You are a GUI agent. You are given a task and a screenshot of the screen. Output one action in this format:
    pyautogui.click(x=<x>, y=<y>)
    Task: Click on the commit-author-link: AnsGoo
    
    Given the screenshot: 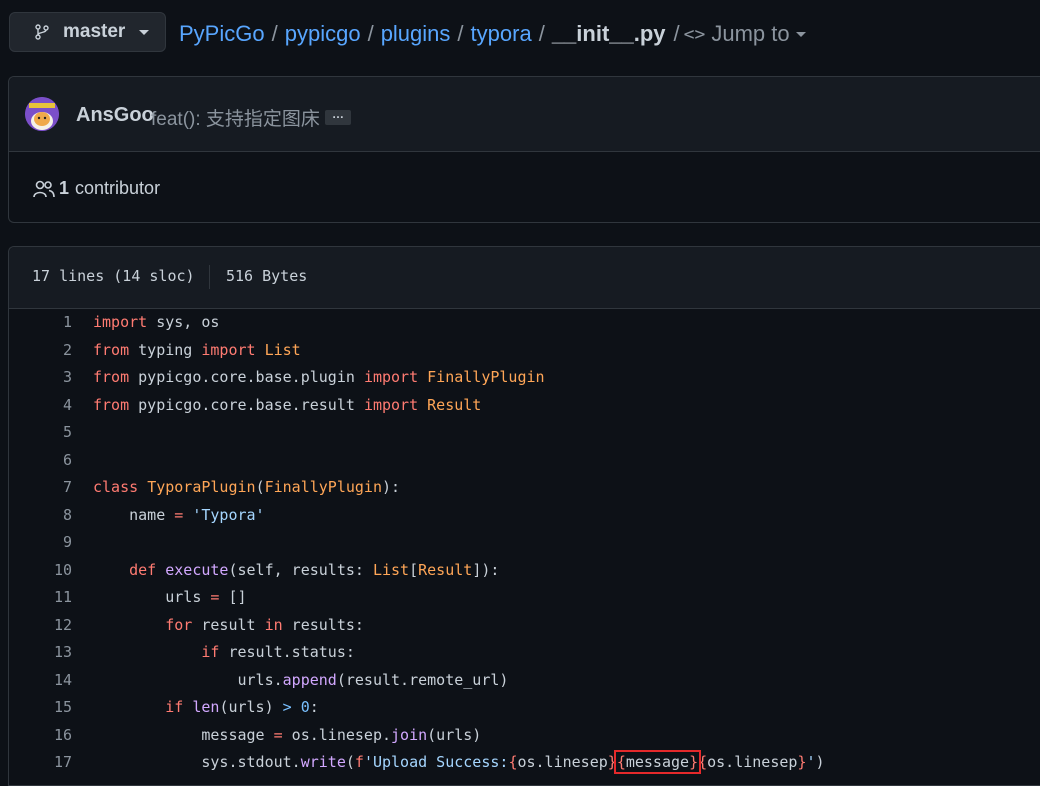 What is the action you would take?
    pyautogui.click(x=115, y=115)
    